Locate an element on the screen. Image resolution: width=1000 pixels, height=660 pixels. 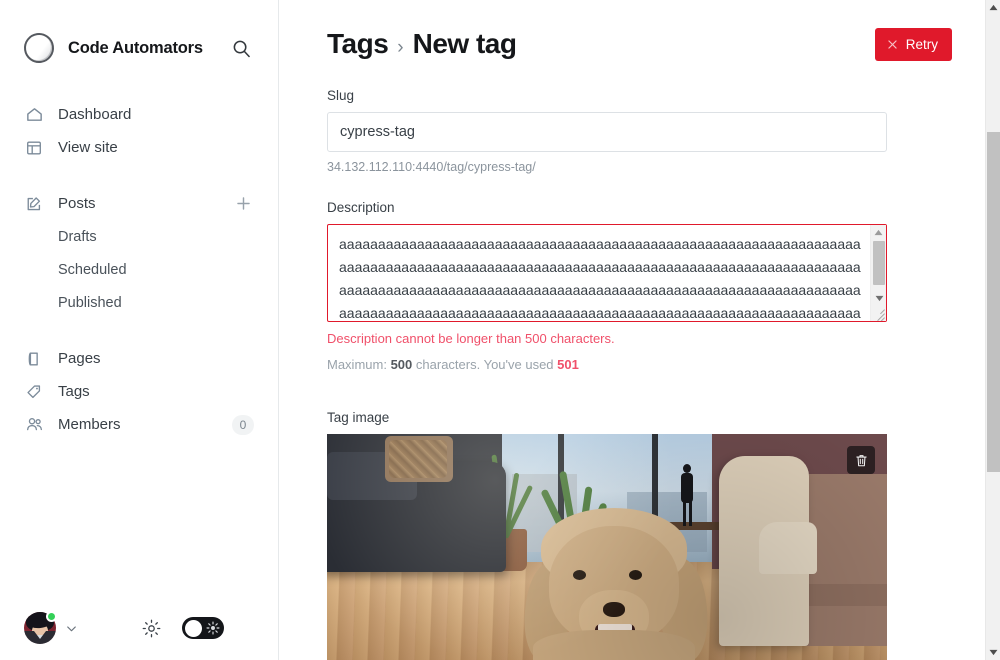
description-character-counter: Maximum: 500 characters. You've used 501 is located at coordinates (608, 364).